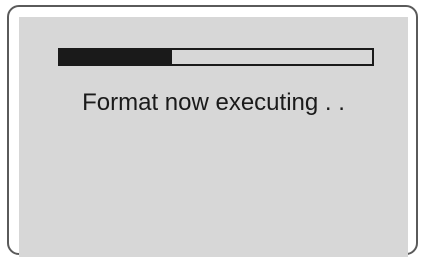 The image size is (427, 257). I want to click on format-status-message: Format now executing . ., so click(213, 102).